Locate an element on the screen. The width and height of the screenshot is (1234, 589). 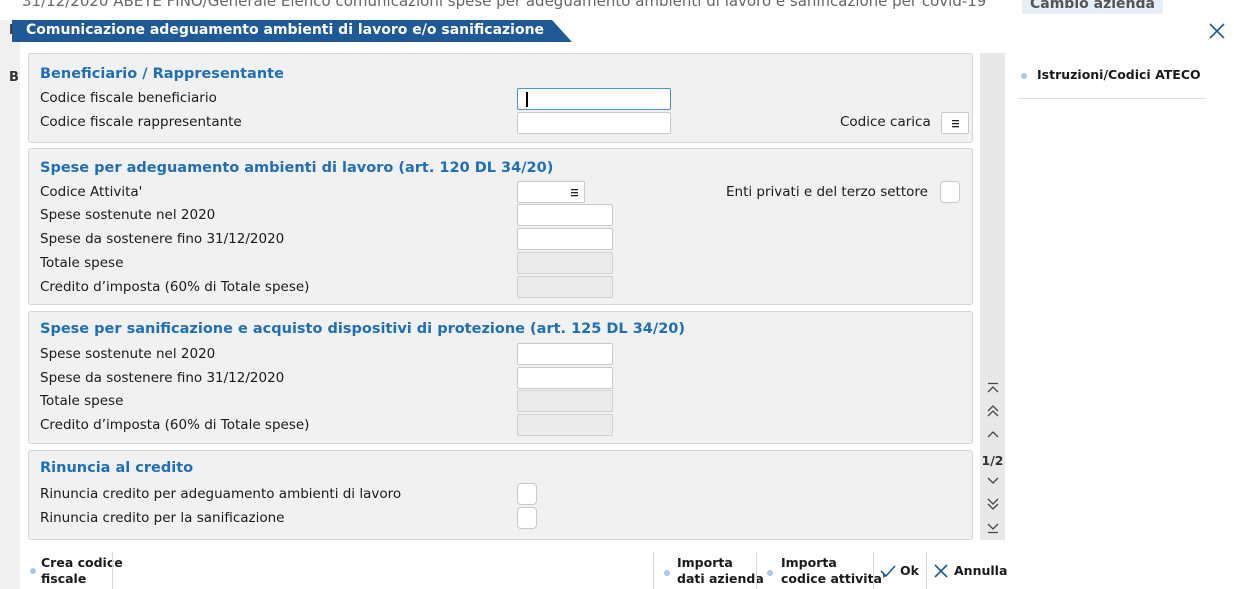
istruzioni-codici-ateco-link: Istruzioni/Codici ATECO is located at coordinates (1112, 83).